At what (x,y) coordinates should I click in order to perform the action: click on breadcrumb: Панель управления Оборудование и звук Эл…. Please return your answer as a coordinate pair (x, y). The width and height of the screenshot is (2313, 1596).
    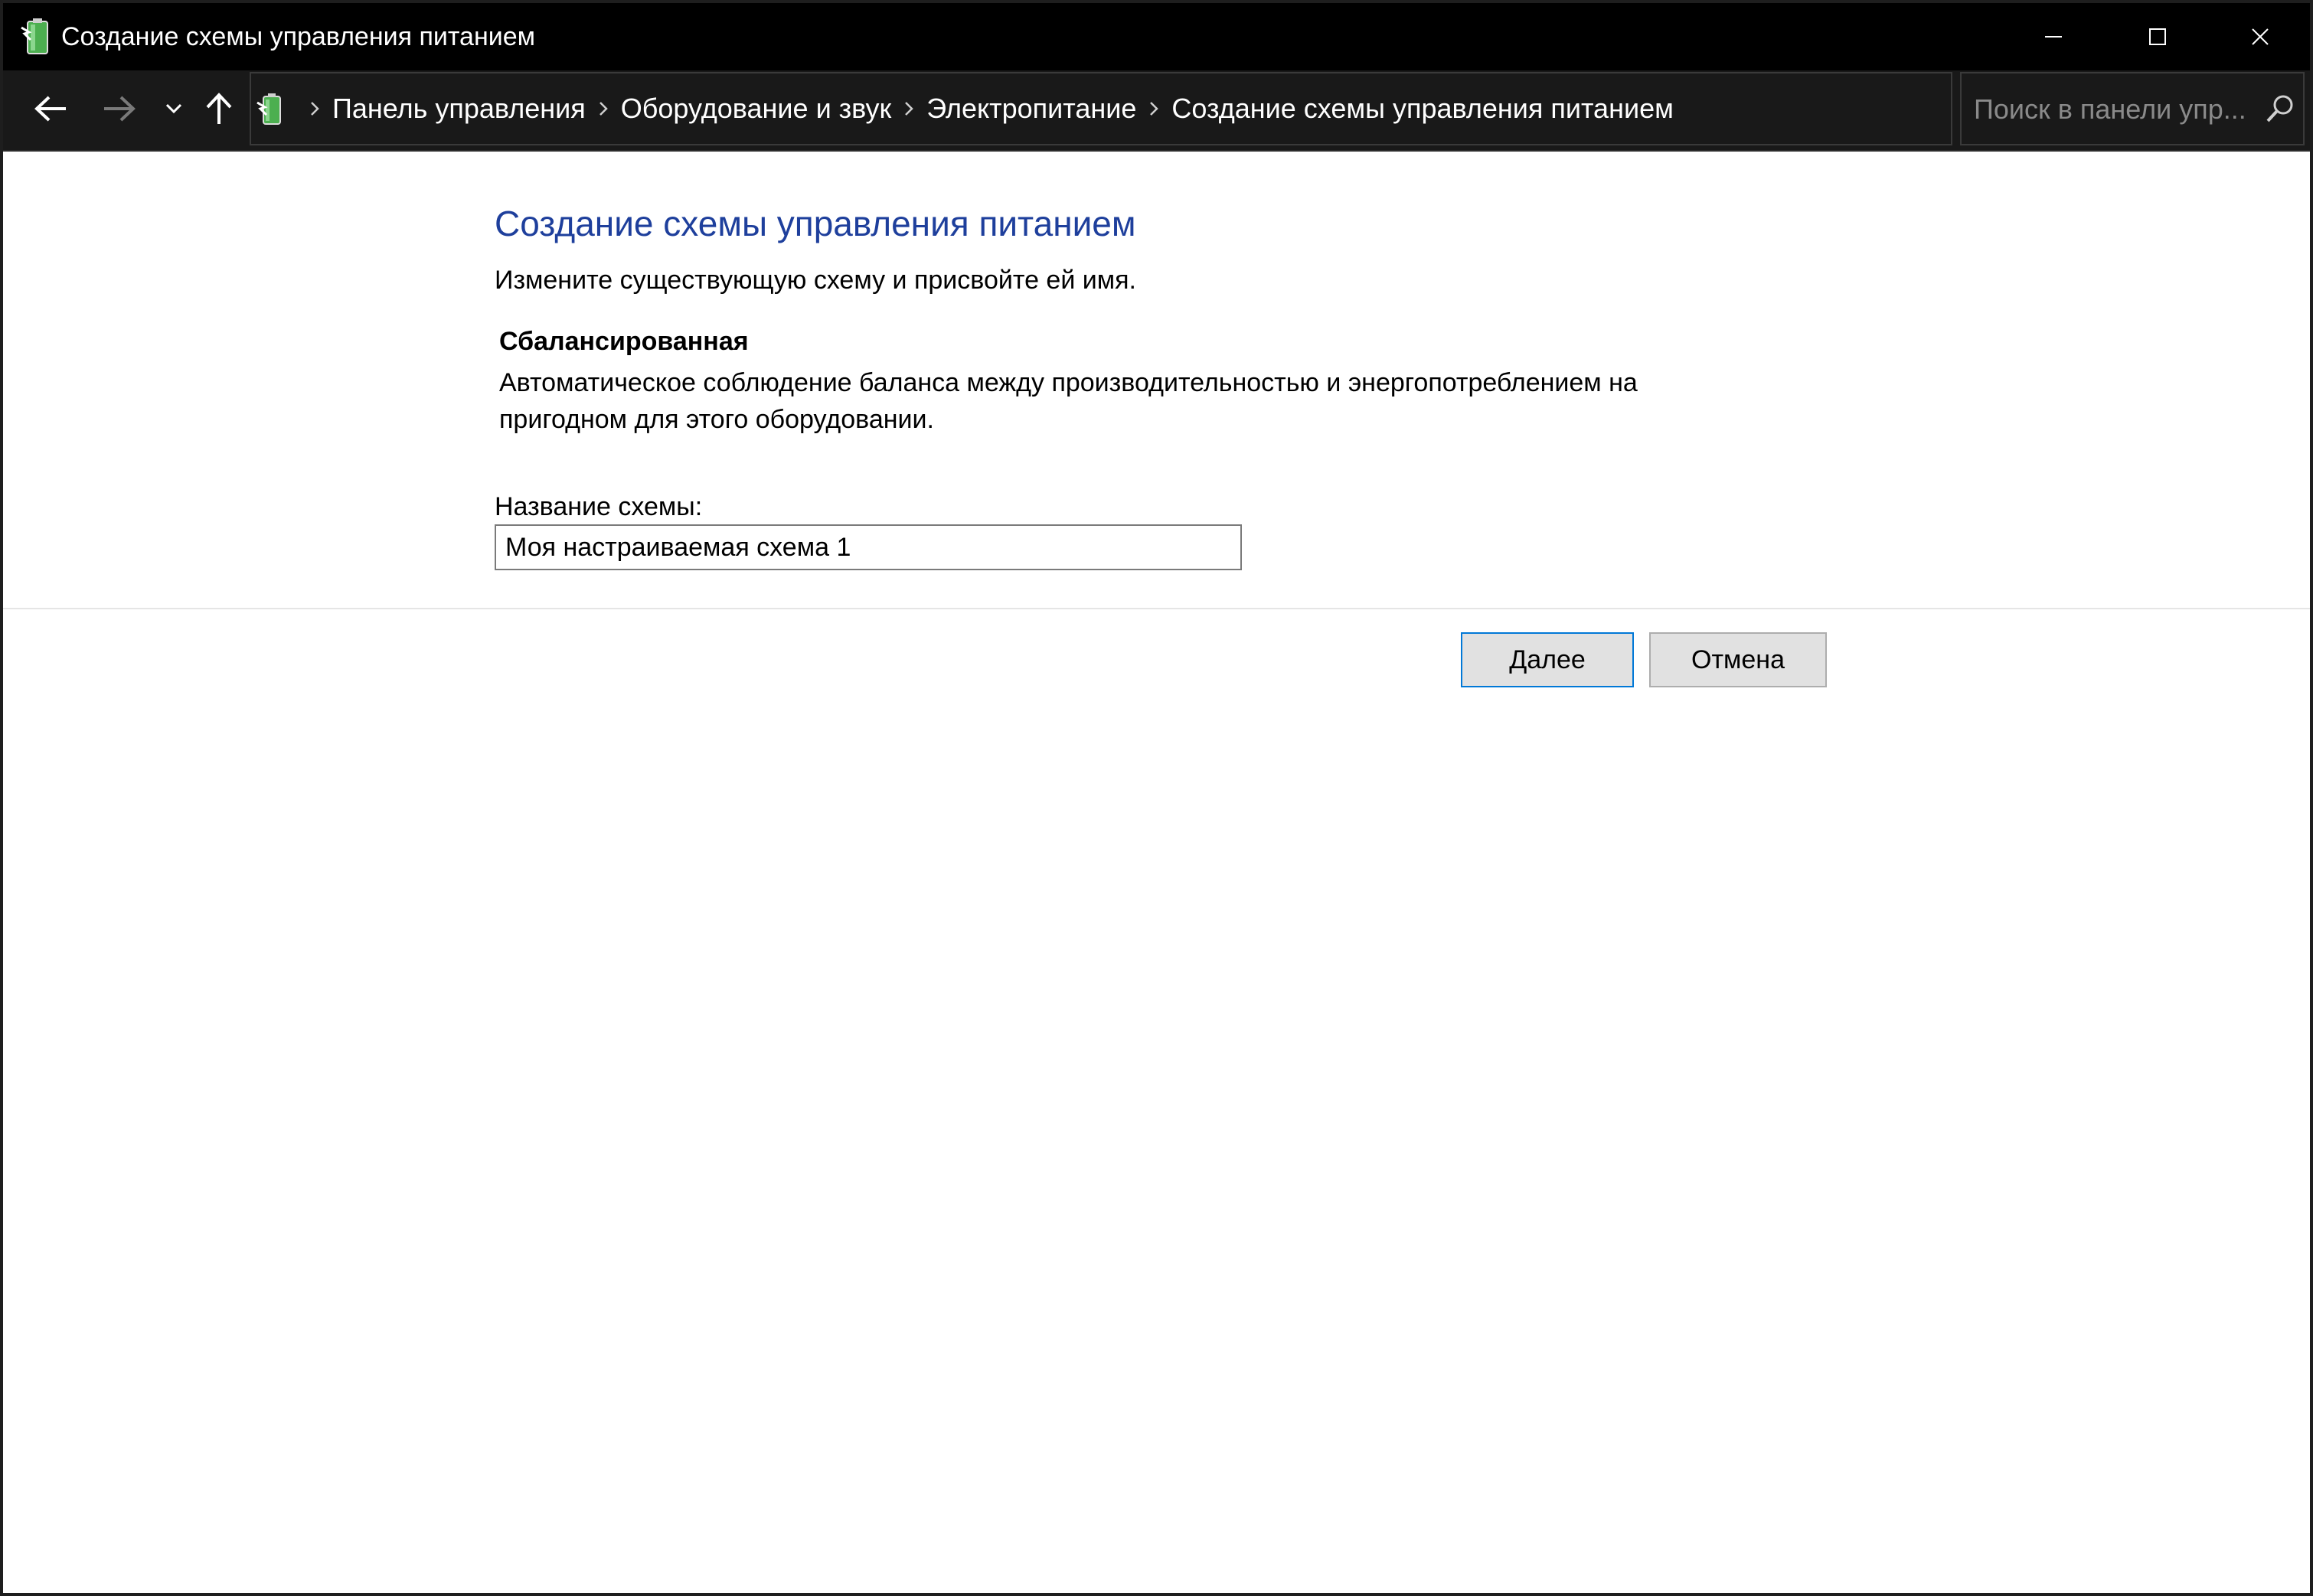
    Looking at the image, I should click on (985, 108).